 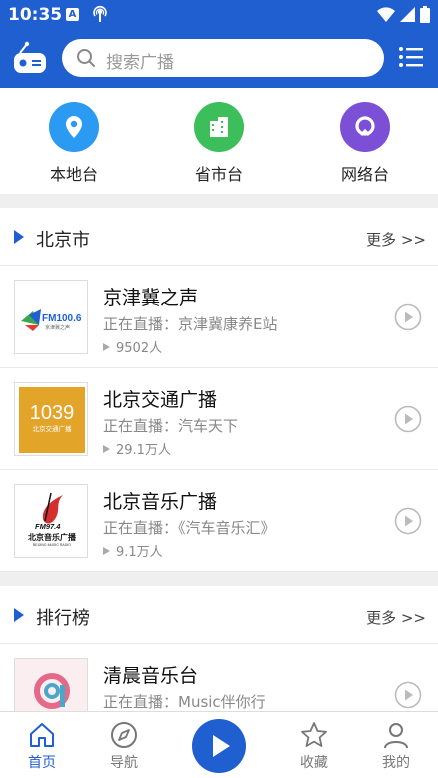 I want to click on station-logo, so click(x=51, y=684).